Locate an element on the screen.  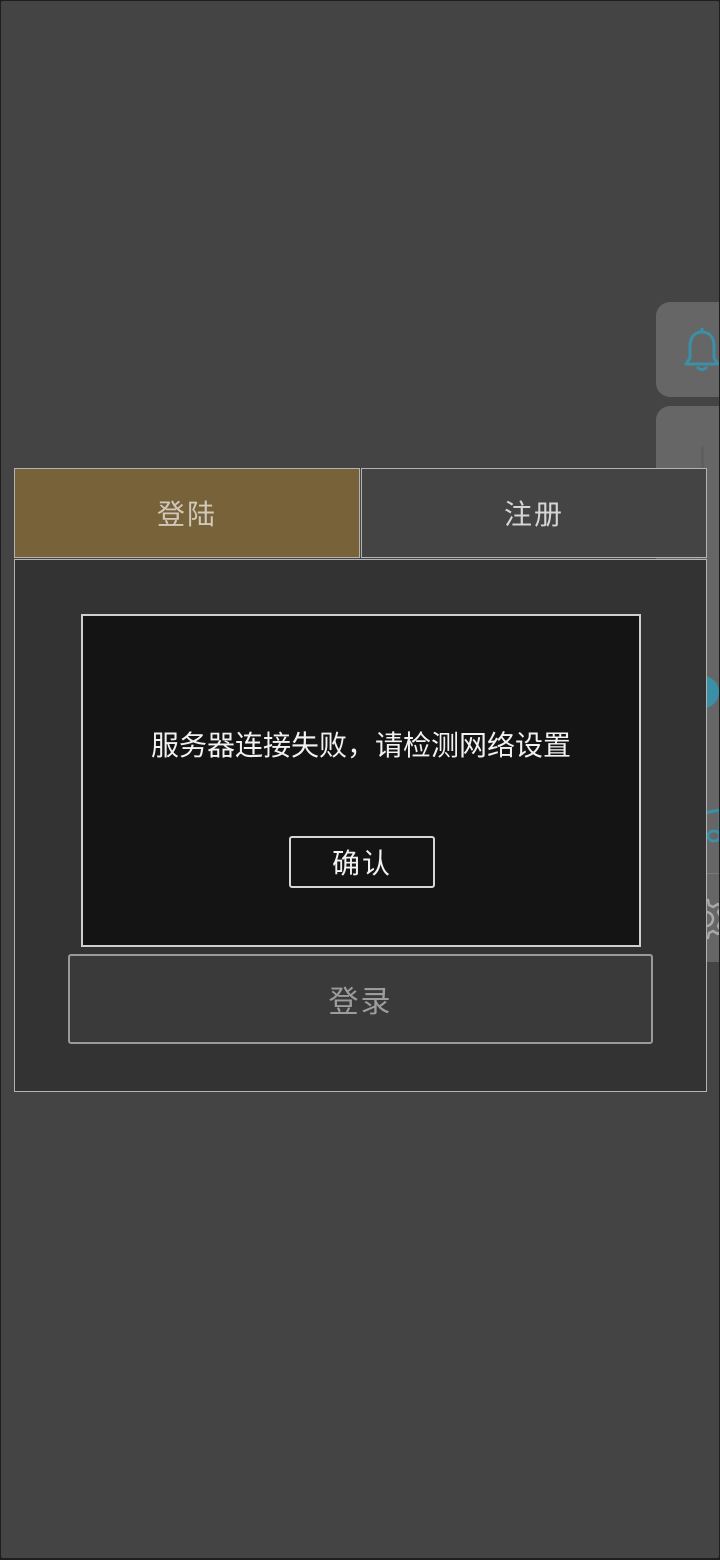
bell-icon is located at coordinates (701, 350).